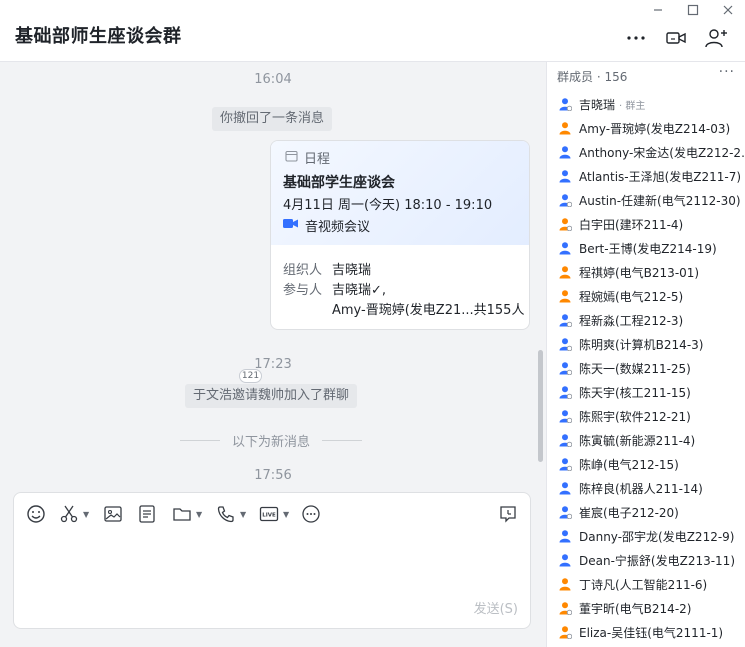 Image resolution: width=745 pixels, height=647 pixels. I want to click on emoji-icon, so click(36, 514).